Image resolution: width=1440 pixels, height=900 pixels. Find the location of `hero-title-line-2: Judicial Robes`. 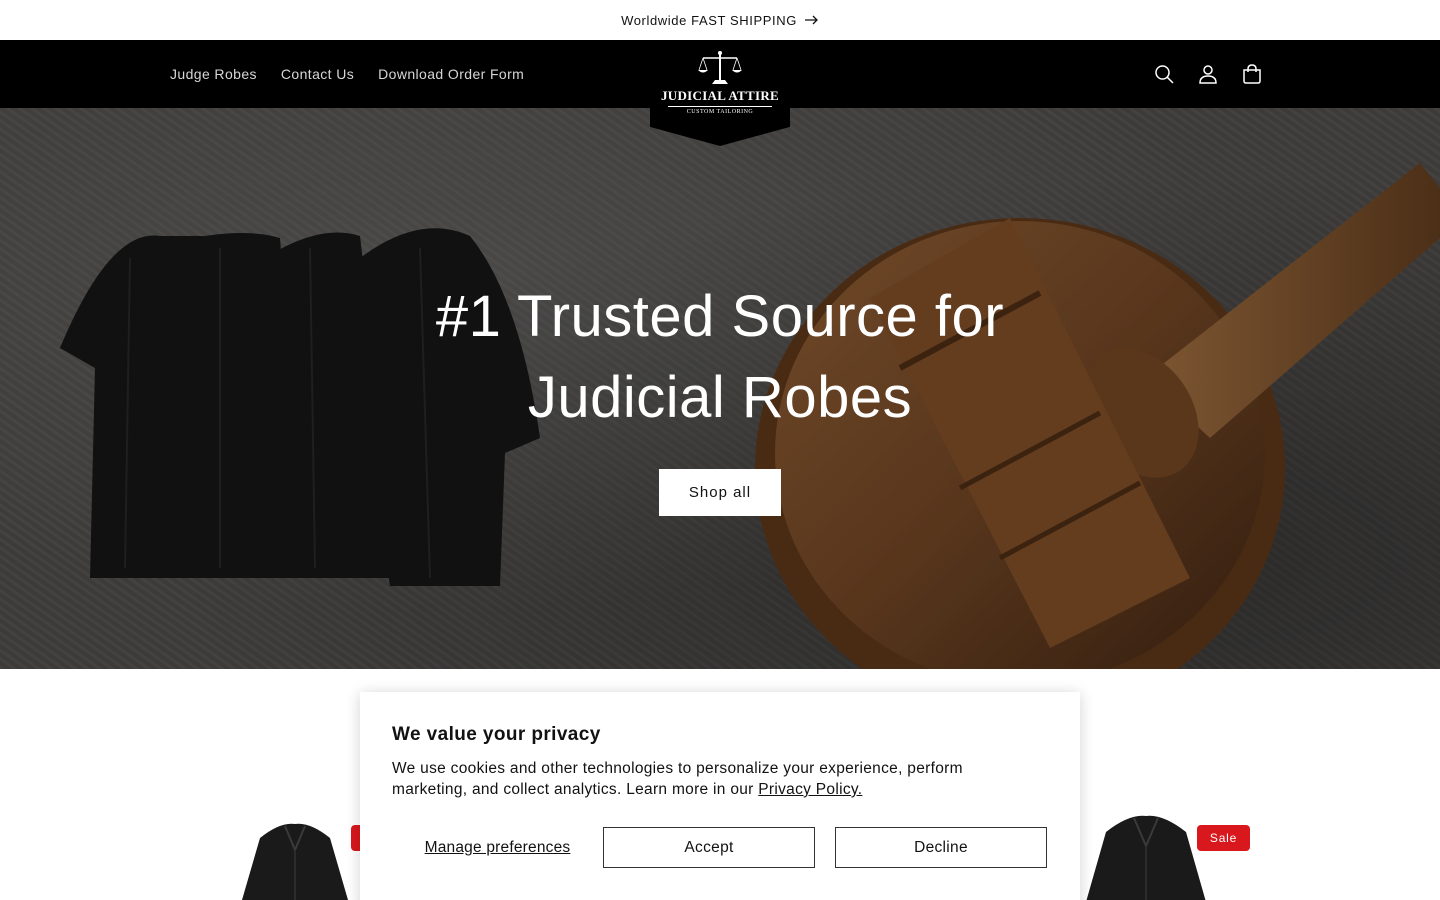

hero-title-line-2: Judicial Robes is located at coordinates (720, 397).